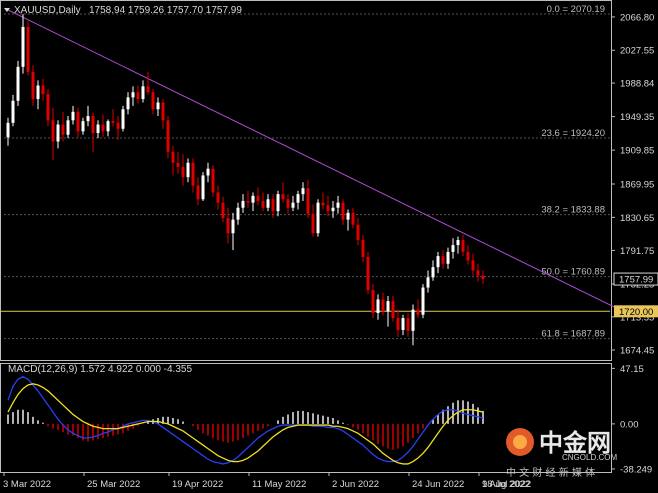  What do you see at coordinates (550, 472) in the screenshot?
I see `logo-tagline: 中 文 财 经 新 媒 体` at bounding box center [550, 472].